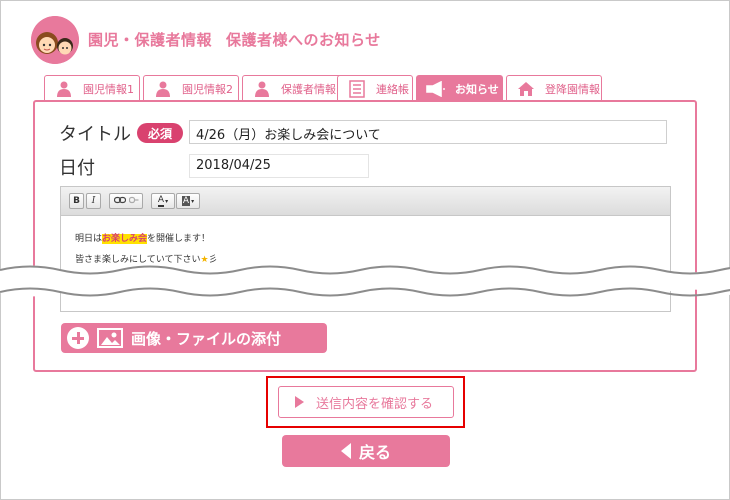 This screenshot has width=730, height=500. I want to click on text-color-button: A ▾, so click(163, 201).